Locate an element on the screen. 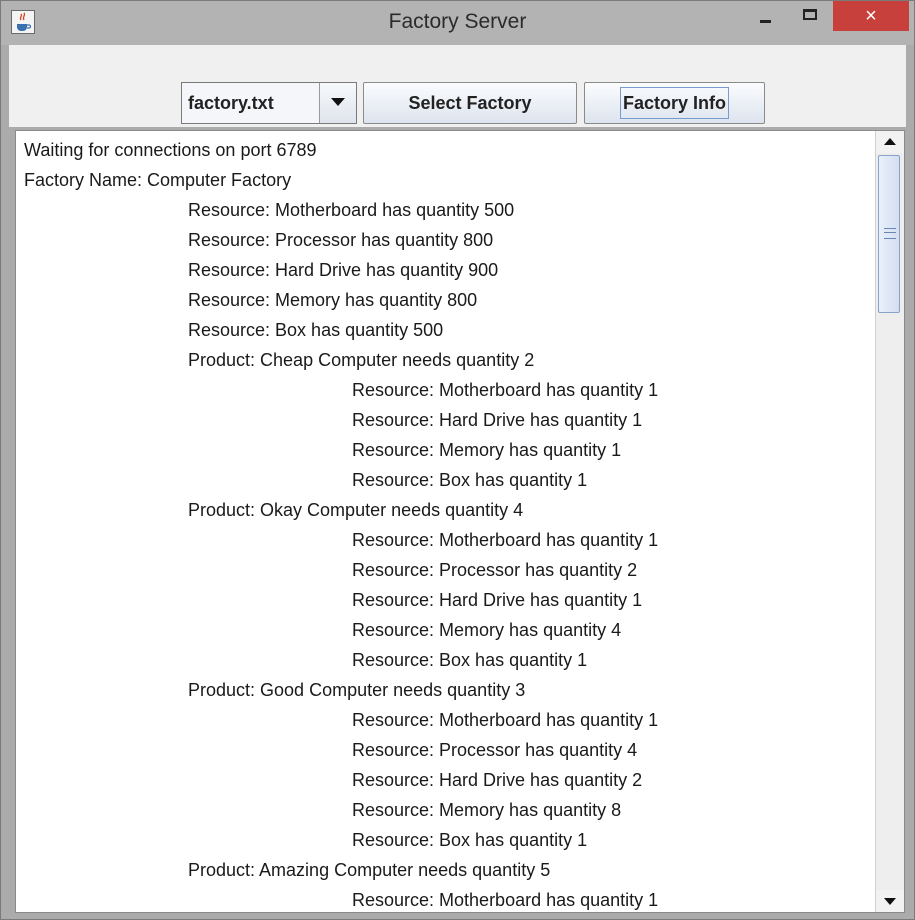 The height and width of the screenshot is (920, 915). close-icon: × is located at coordinates (871, 16).